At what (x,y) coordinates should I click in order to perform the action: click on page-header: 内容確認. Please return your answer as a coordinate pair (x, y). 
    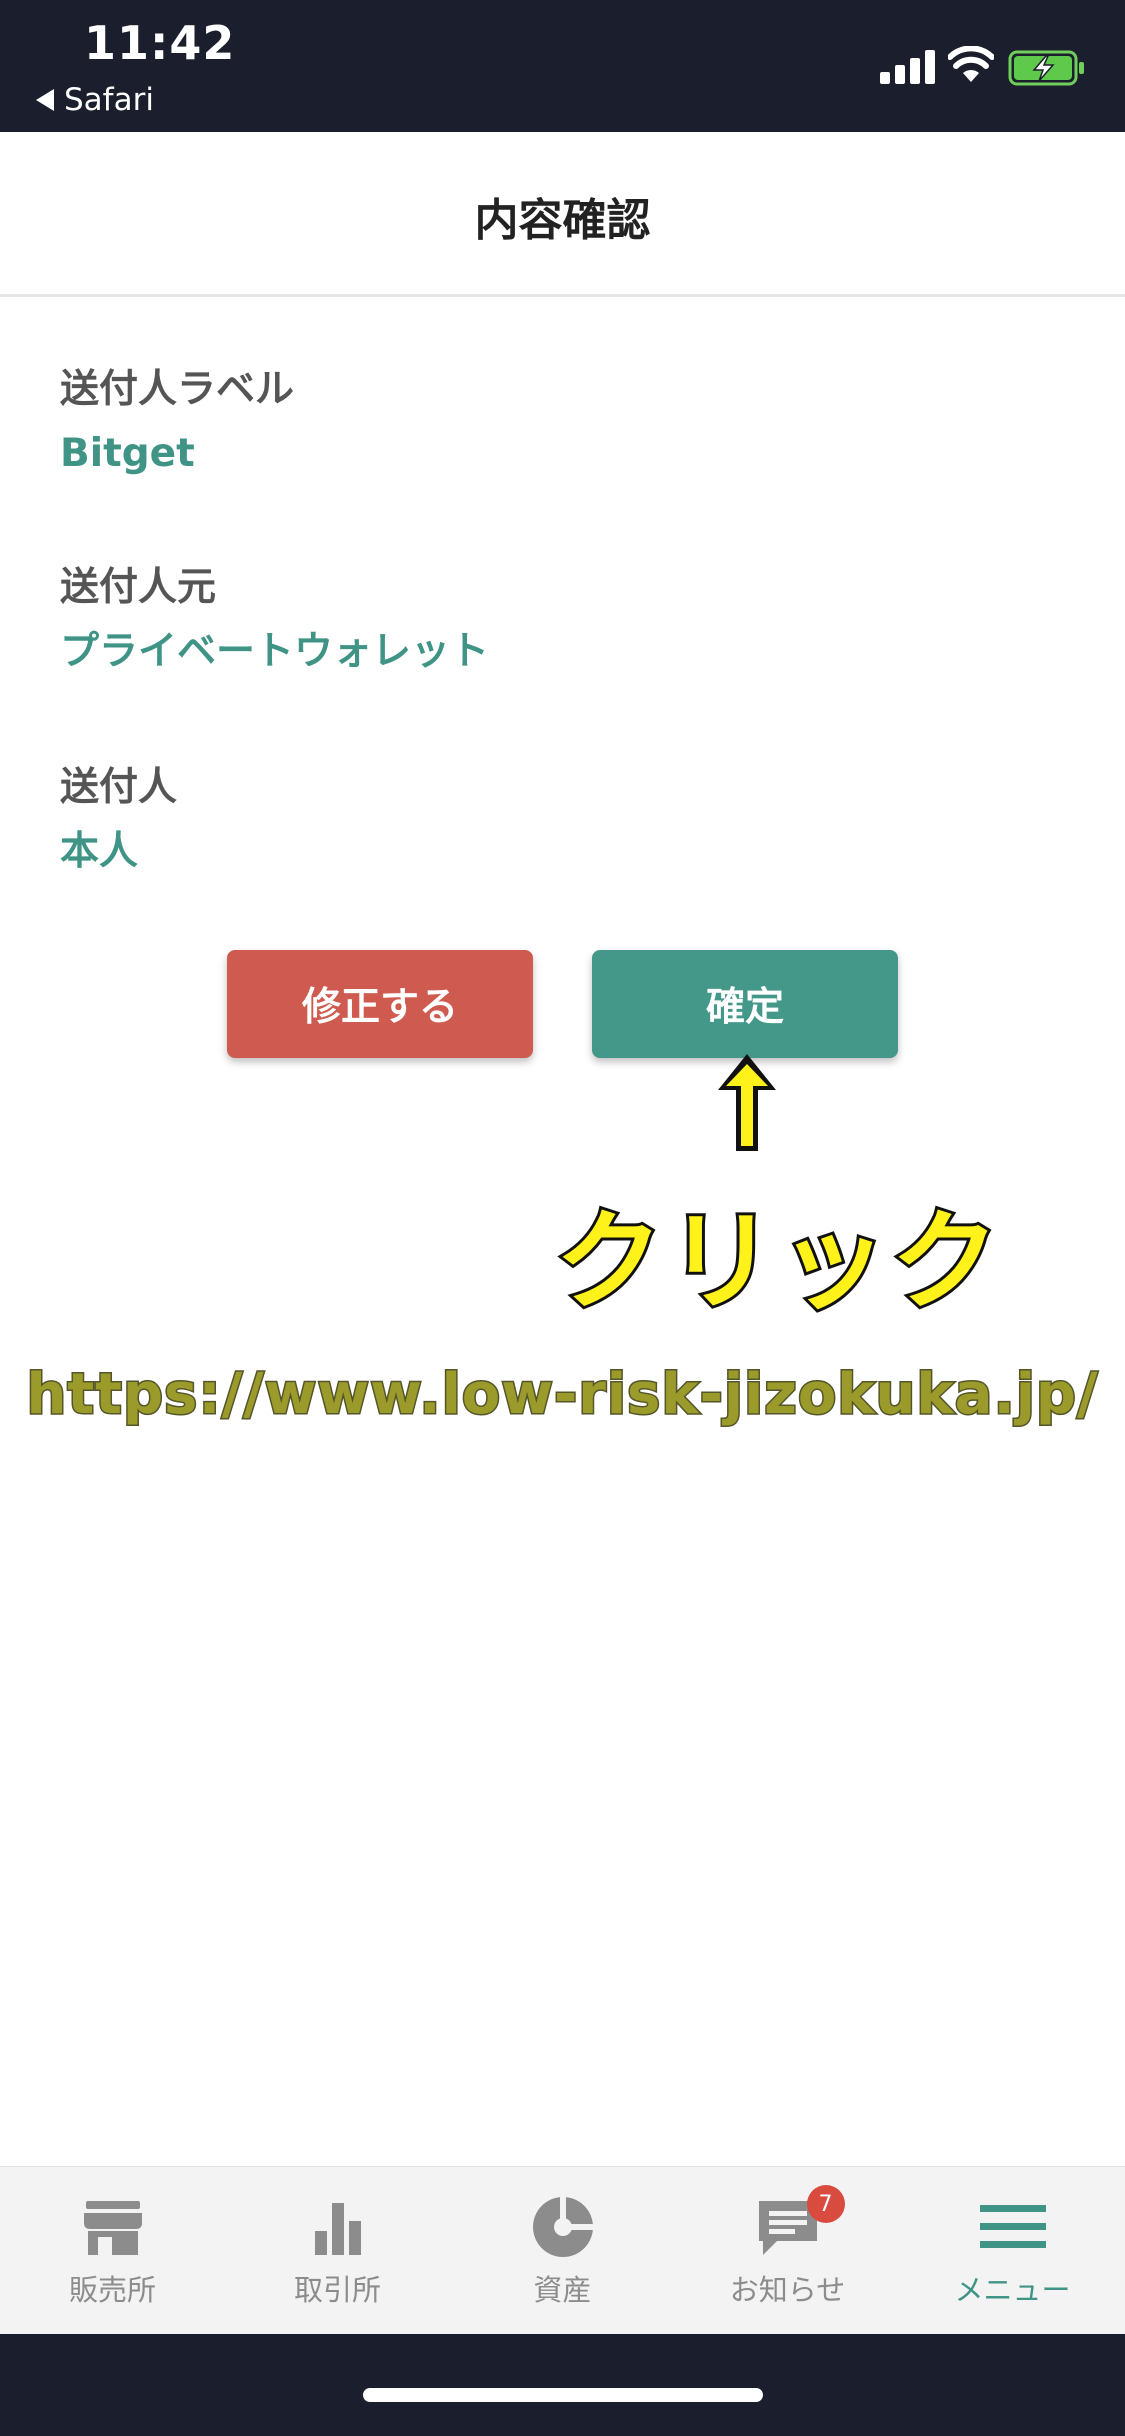
    Looking at the image, I should click on (562, 214).